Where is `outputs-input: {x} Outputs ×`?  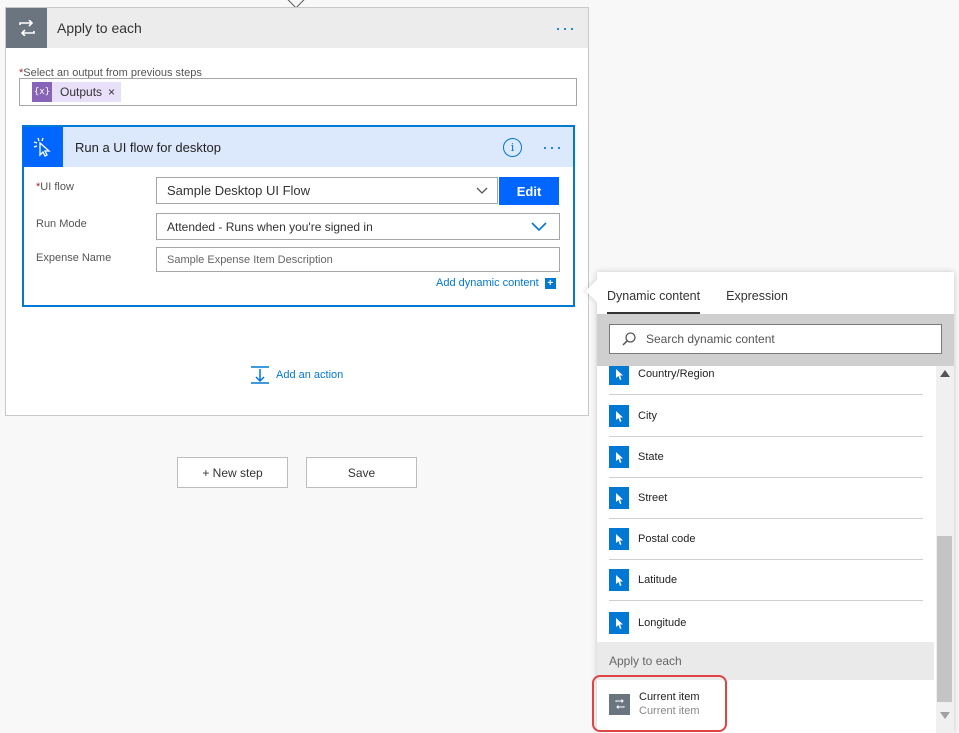
outputs-input: {x} Outputs × is located at coordinates (298, 92).